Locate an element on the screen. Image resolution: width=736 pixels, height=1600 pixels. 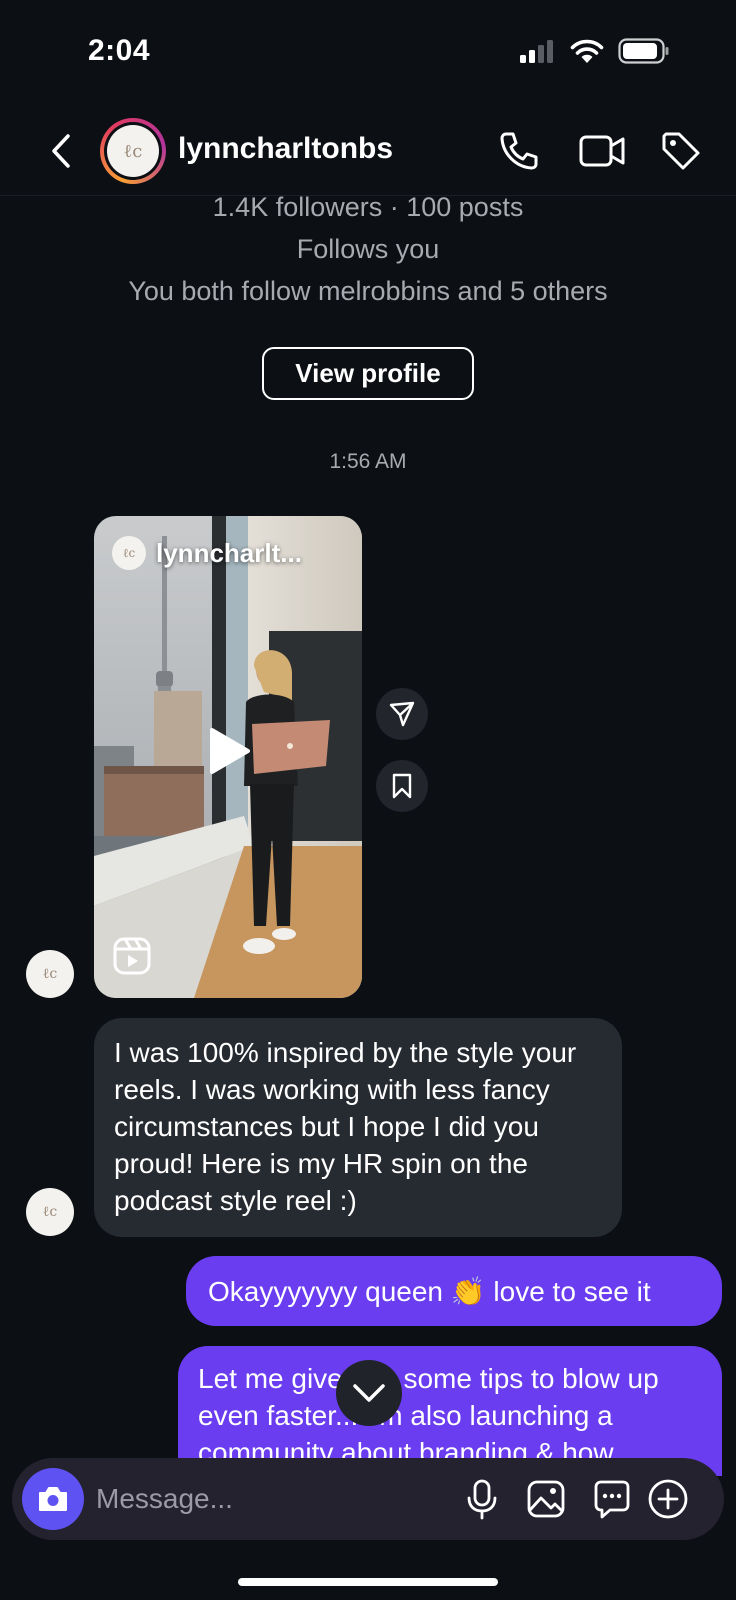
share-reel-button is located at coordinates (402, 714).